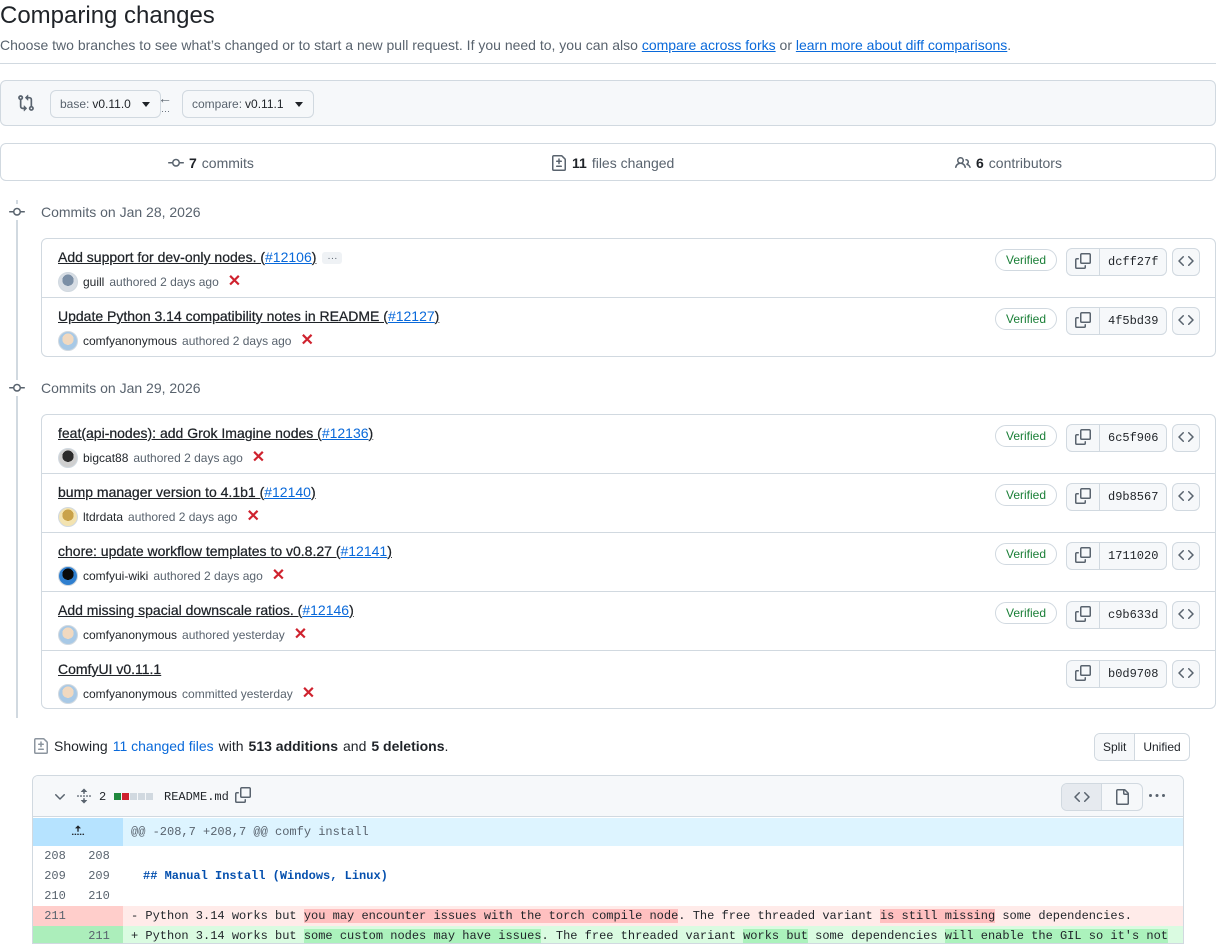 Image resolution: width=1222 pixels, height=944 pixels. What do you see at coordinates (78, 832) in the screenshot?
I see `expand-up-button` at bounding box center [78, 832].